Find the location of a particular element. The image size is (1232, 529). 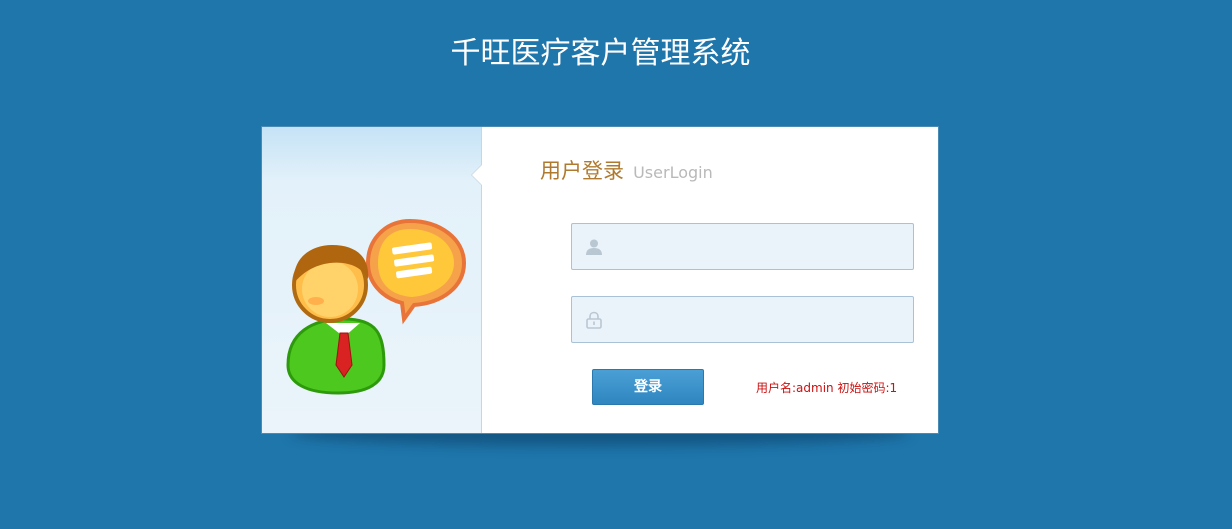

login-heading-en: UserLogin is located at coordinates (673, 172).